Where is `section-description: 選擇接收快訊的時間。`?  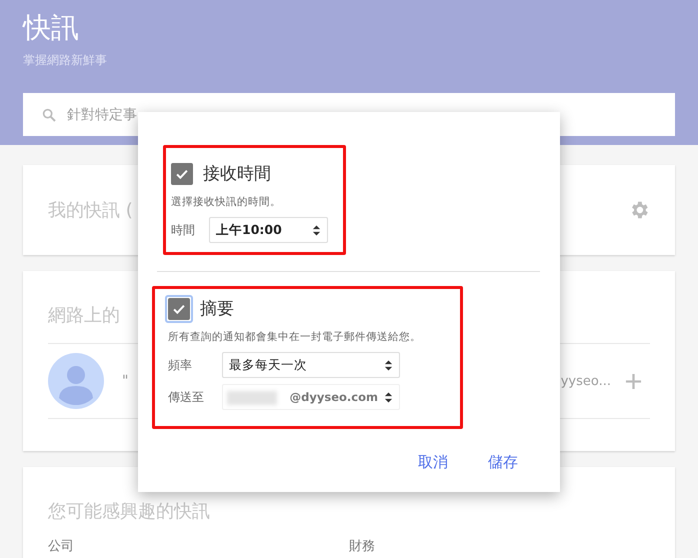
section-description: 選擇接收快訊的時間。 is located at coordinates (226, 202).